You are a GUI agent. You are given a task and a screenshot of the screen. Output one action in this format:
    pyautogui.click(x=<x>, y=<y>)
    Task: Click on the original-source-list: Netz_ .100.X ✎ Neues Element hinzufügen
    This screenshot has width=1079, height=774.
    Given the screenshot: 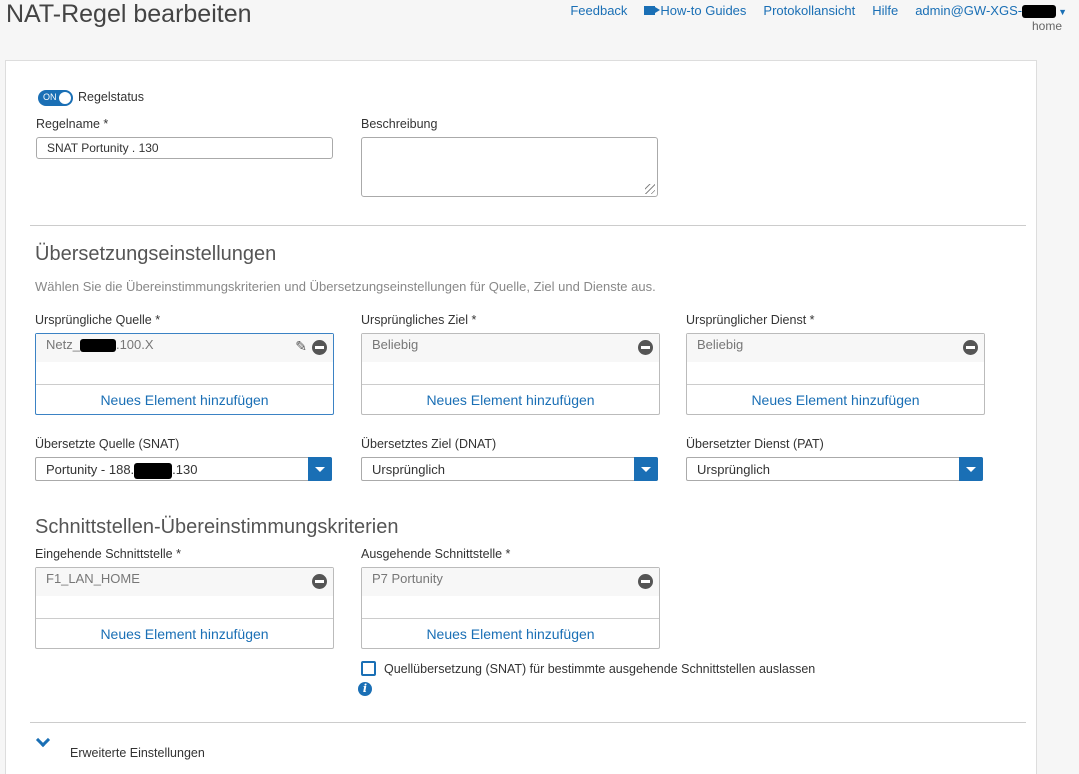 What is the action you would take?
    pyautogui.click(x=184, y=374)
    